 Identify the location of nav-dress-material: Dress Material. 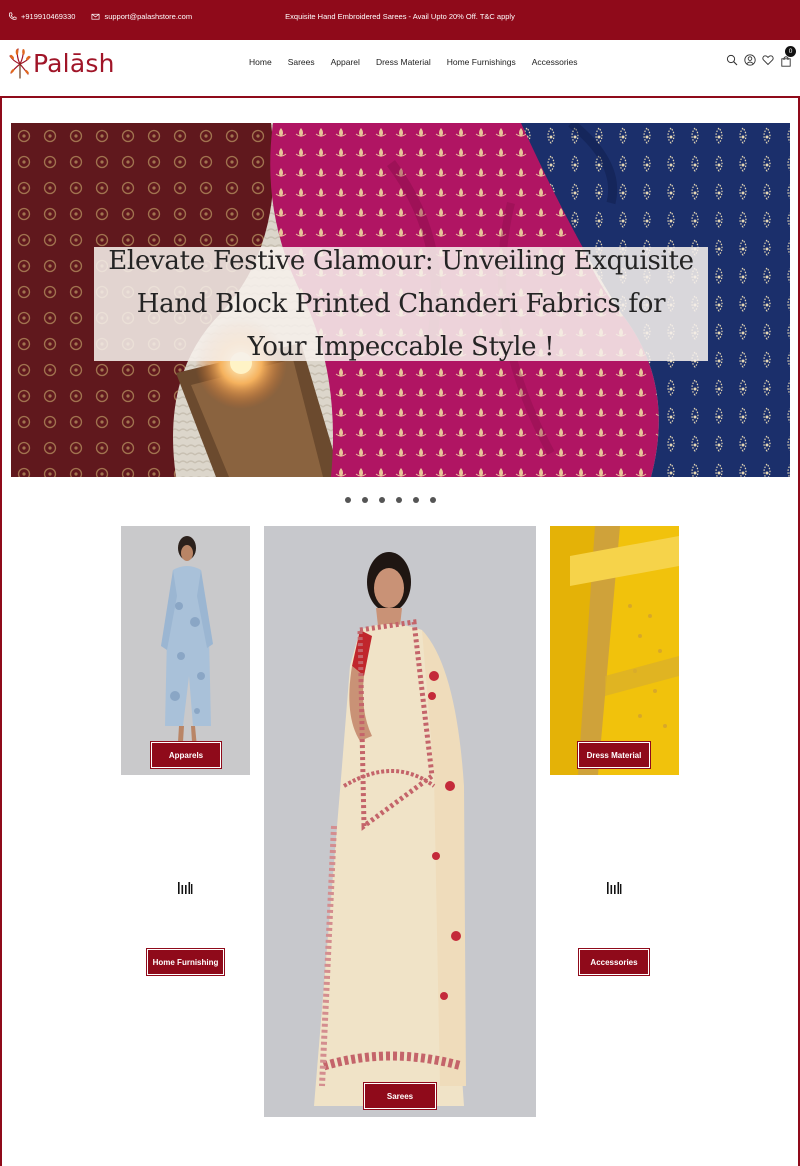
(403, 62).